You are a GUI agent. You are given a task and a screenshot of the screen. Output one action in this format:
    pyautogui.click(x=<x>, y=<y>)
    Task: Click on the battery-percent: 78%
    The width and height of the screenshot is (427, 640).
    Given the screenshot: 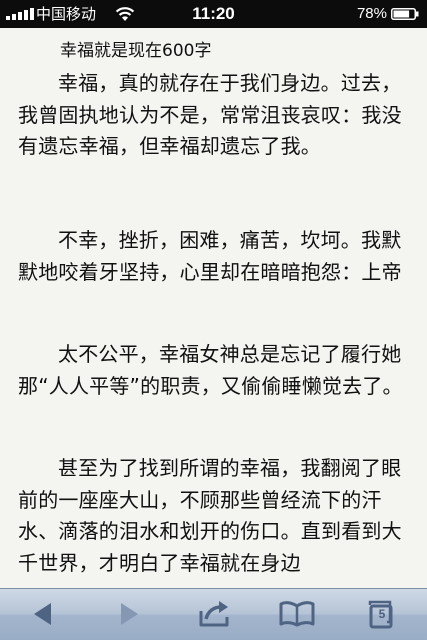 What is the action you would take?
    pyautogui.click(x=371, y=13)
    